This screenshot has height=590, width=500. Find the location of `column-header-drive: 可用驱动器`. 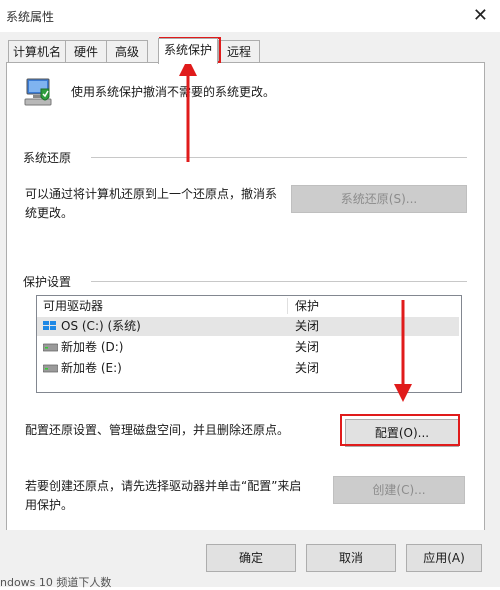

column-header-drive: 可用驱动器 is located at coordinates (73, 306).